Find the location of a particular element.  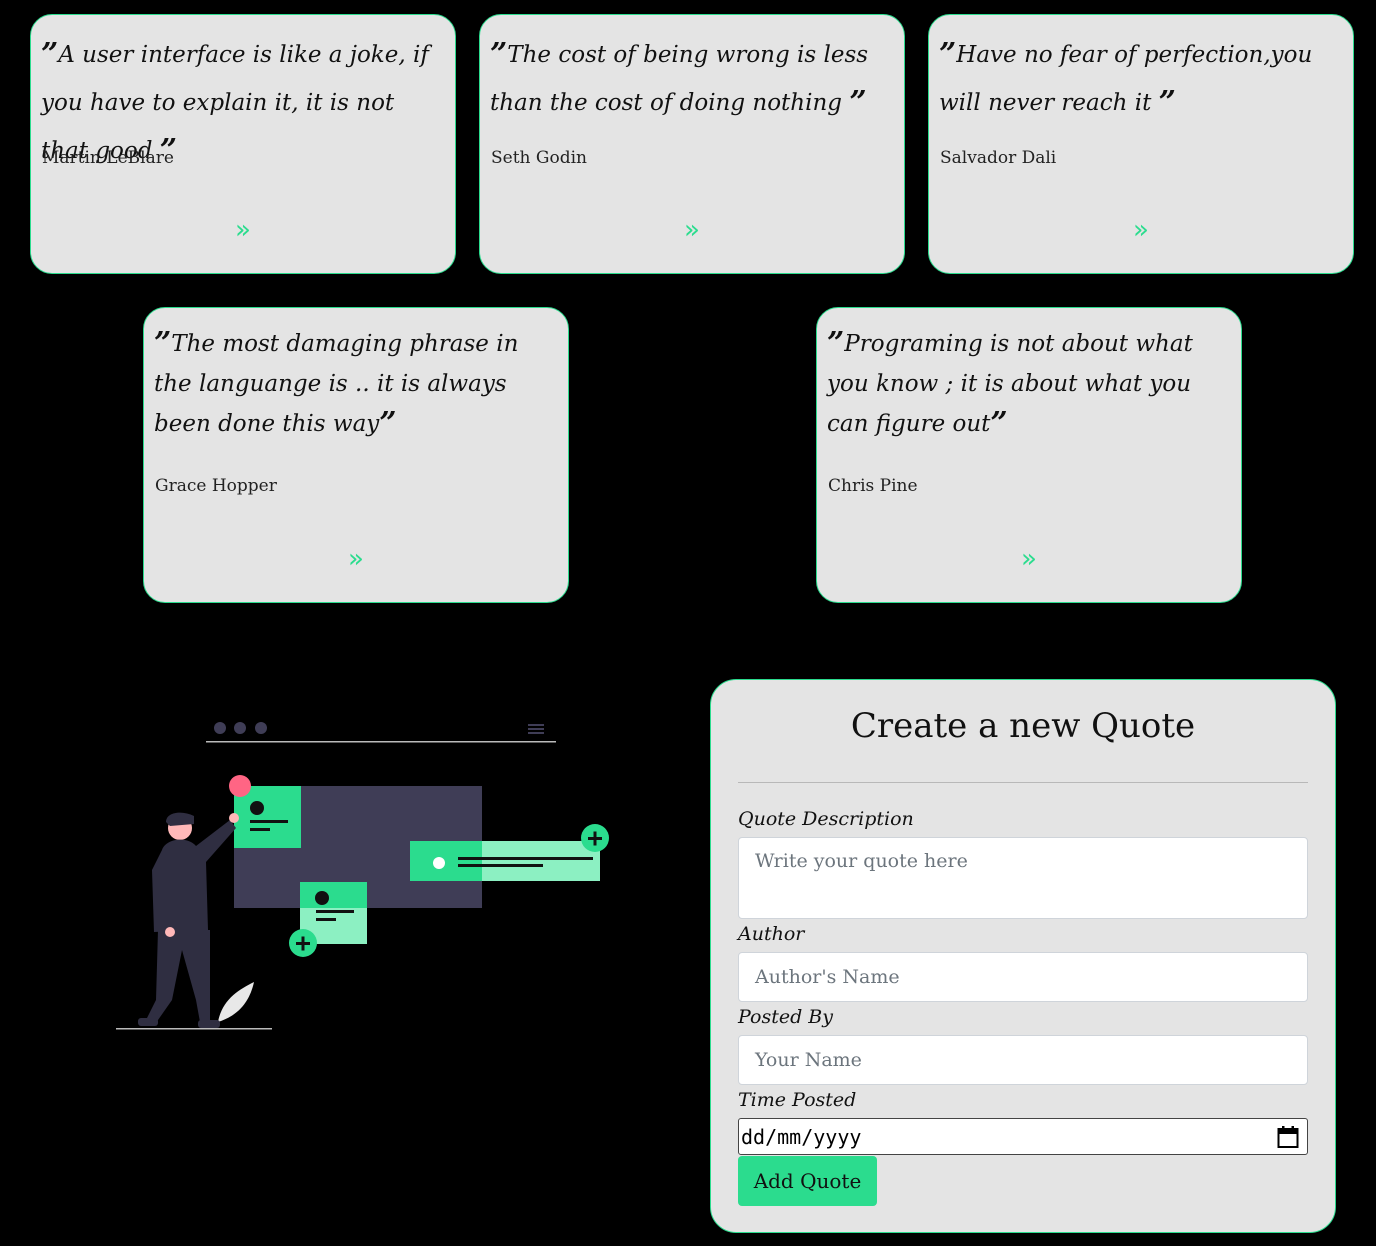

illustration-person-building-ui is located at coordinates (362, 876).